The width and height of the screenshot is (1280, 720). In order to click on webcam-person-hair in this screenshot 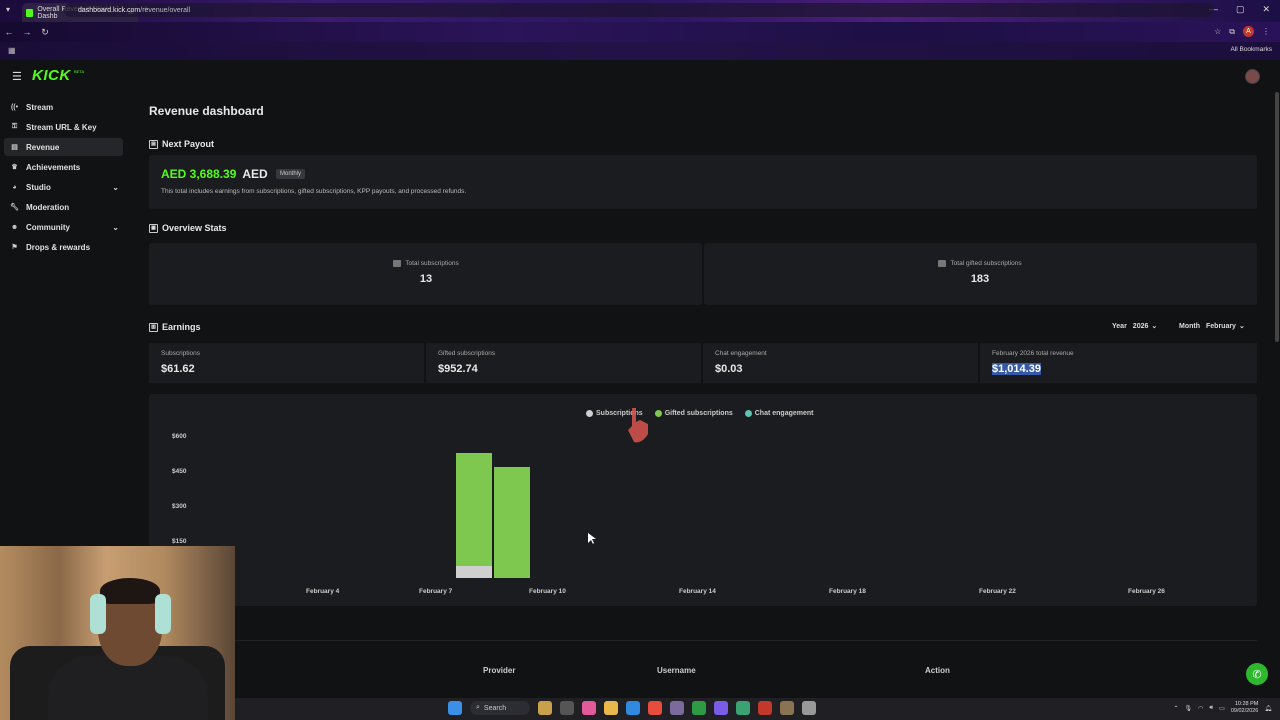, I will do `click(130, 591)`.